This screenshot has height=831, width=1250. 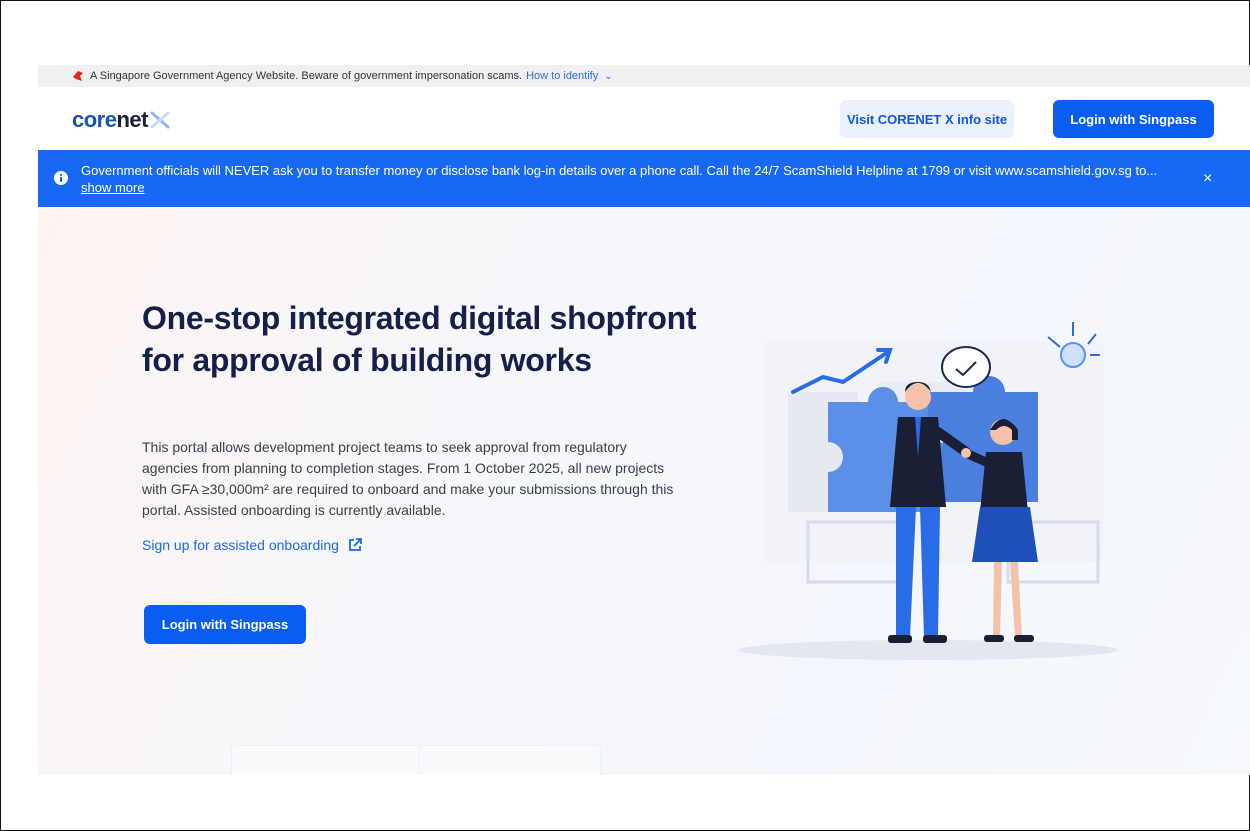 What do you see at coordinates (78, 76) in the screenshot?
I see `lion-head-icon` at bounding box center [78, 76].